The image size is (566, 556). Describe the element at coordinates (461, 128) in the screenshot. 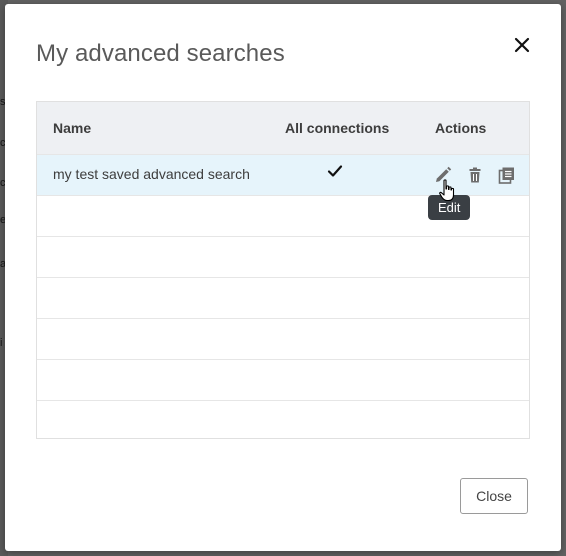

I see `column-header-actions: Actions` at that location.